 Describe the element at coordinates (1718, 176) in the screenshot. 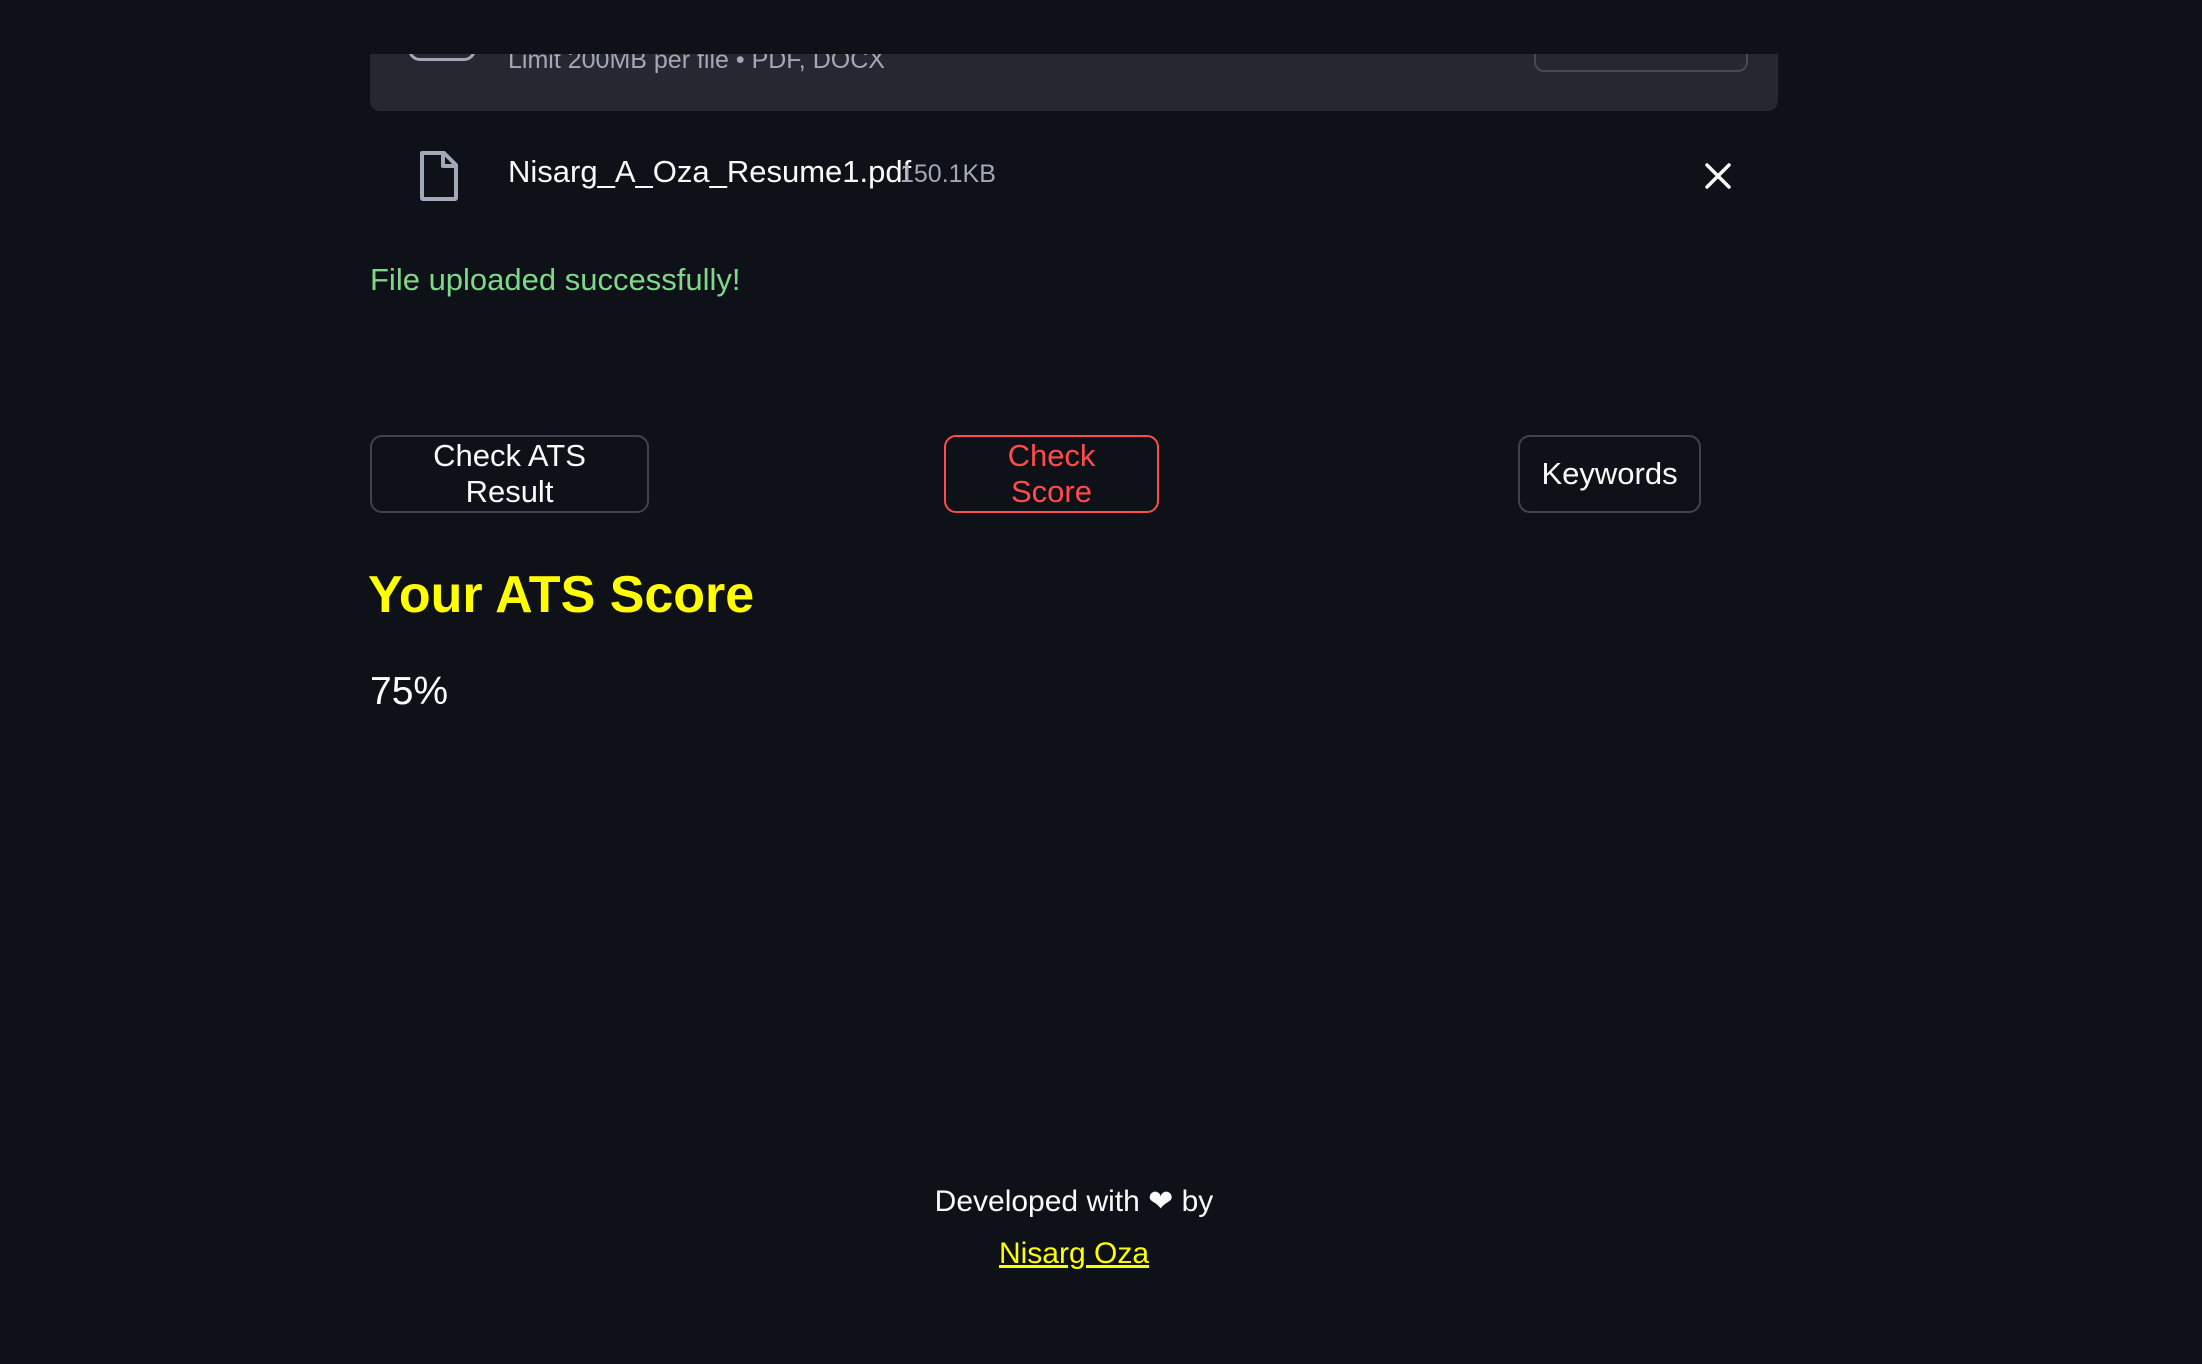

I see `close-icon` at that location.